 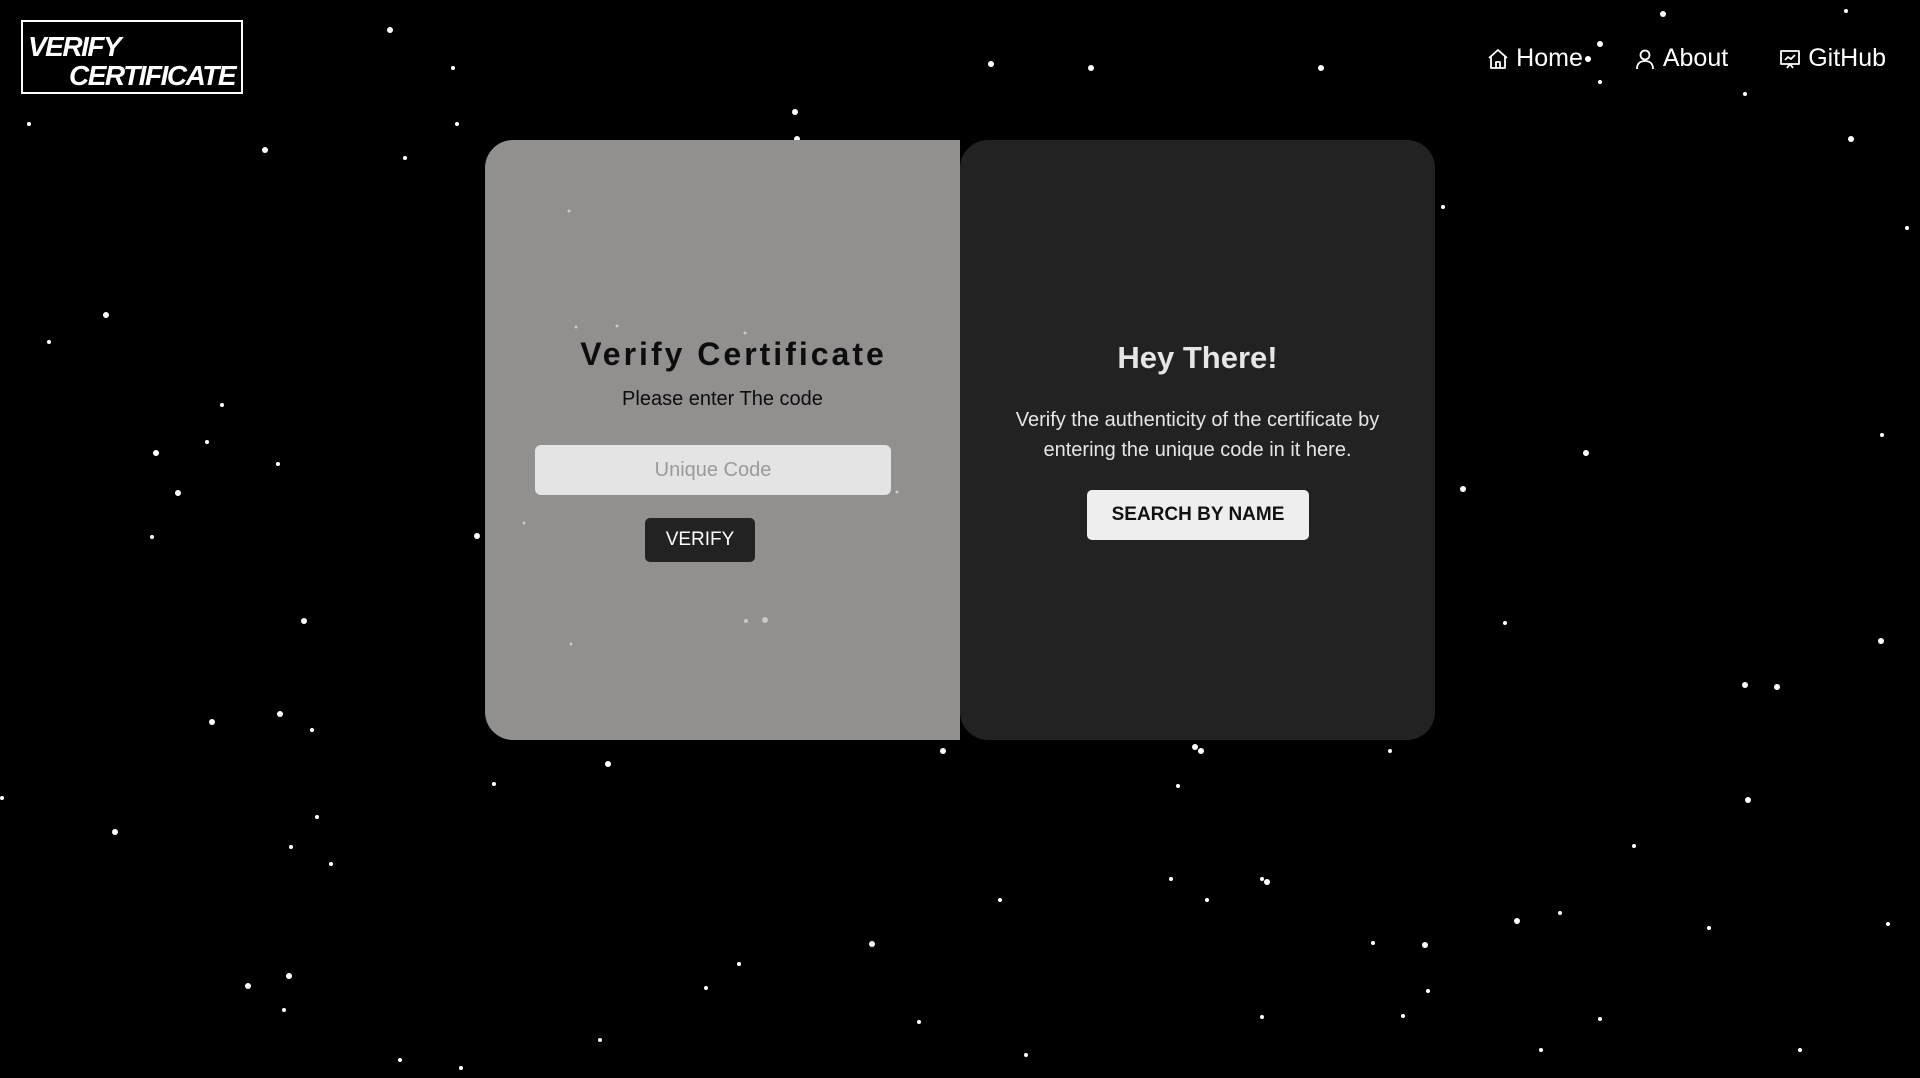 I want to click on verify-subtitle: Please enter The code, so click(x=722, y=399).